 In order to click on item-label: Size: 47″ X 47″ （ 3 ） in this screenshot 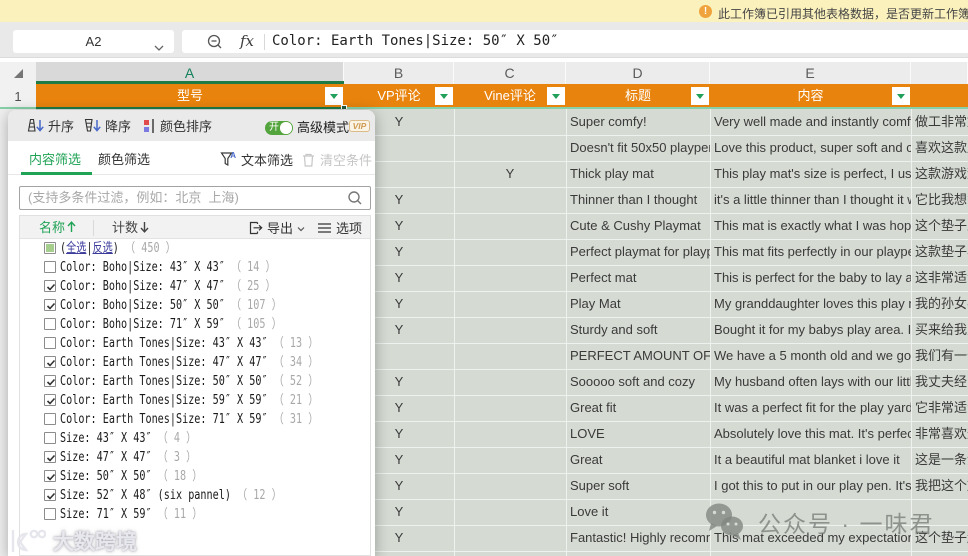, I will do `click(128, 457)`.